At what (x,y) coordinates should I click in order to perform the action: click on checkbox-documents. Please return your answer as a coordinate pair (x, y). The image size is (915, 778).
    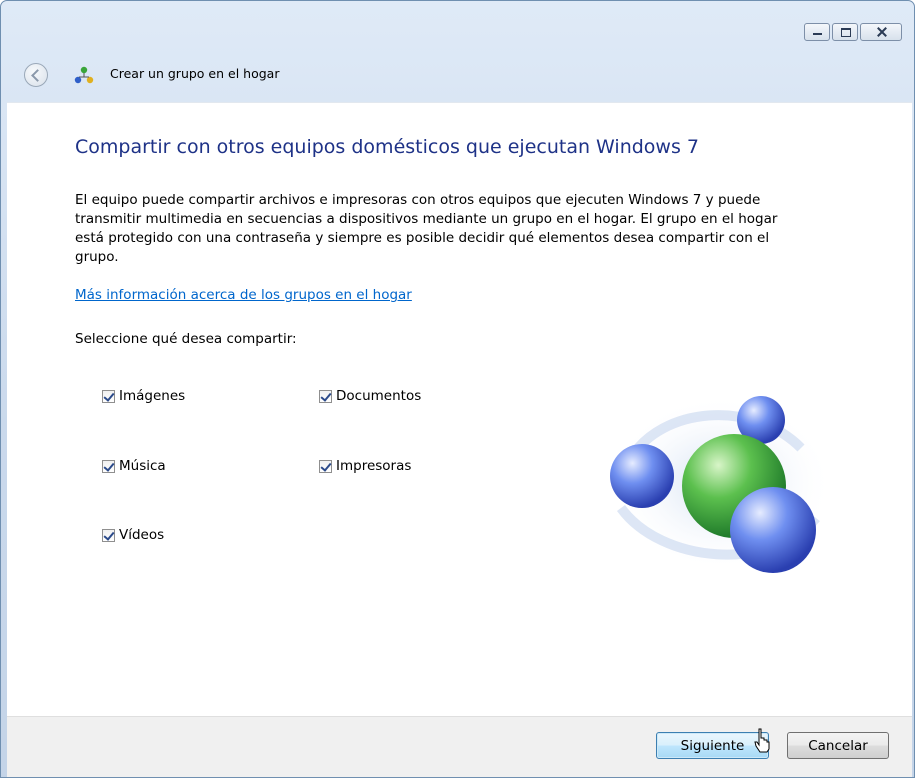
    Looking at the image, I should click on (325, 396).